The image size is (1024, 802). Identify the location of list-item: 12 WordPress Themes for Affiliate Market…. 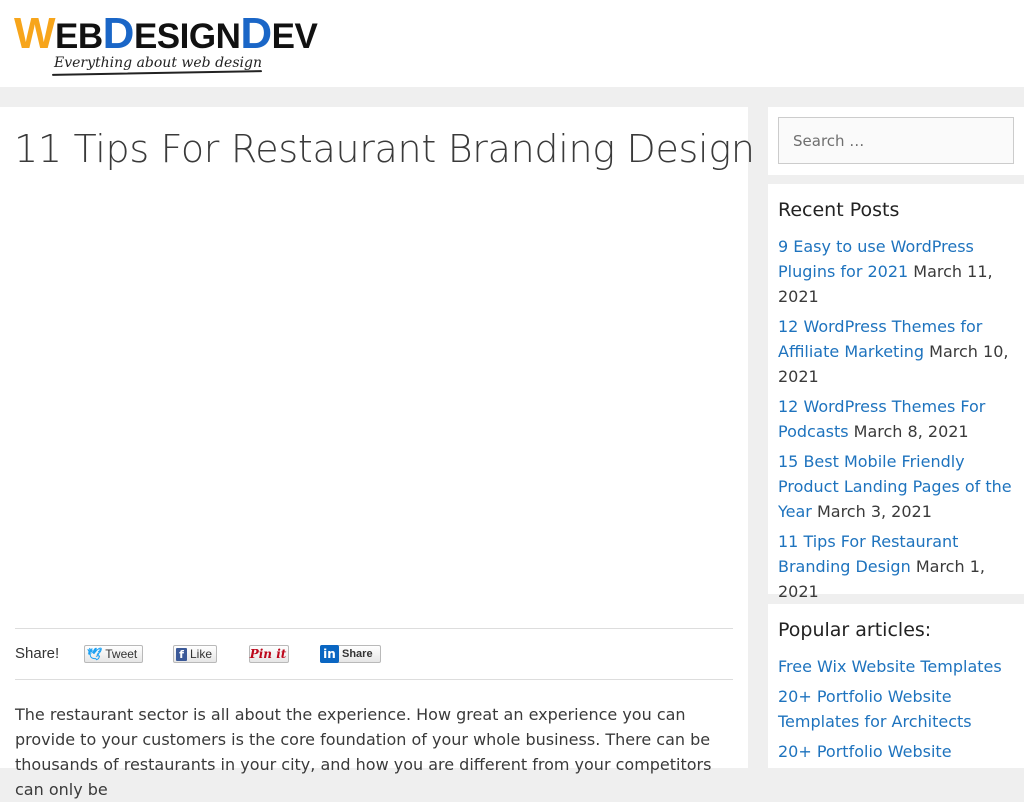
(896, 351).